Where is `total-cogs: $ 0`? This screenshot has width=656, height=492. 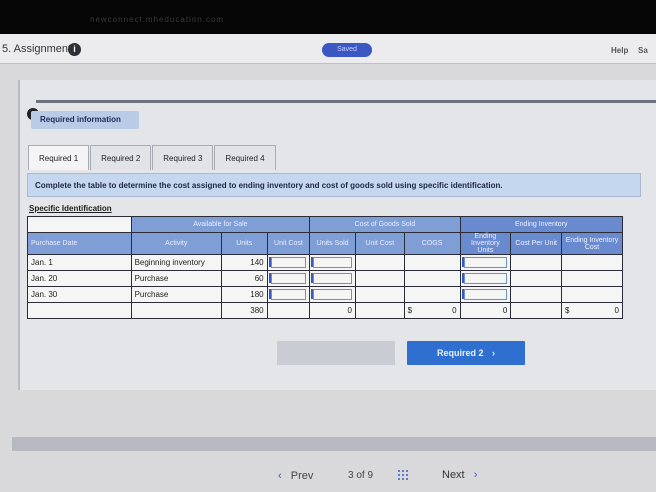
total-cogs: $ 0 is located at coordinates (432, 310).